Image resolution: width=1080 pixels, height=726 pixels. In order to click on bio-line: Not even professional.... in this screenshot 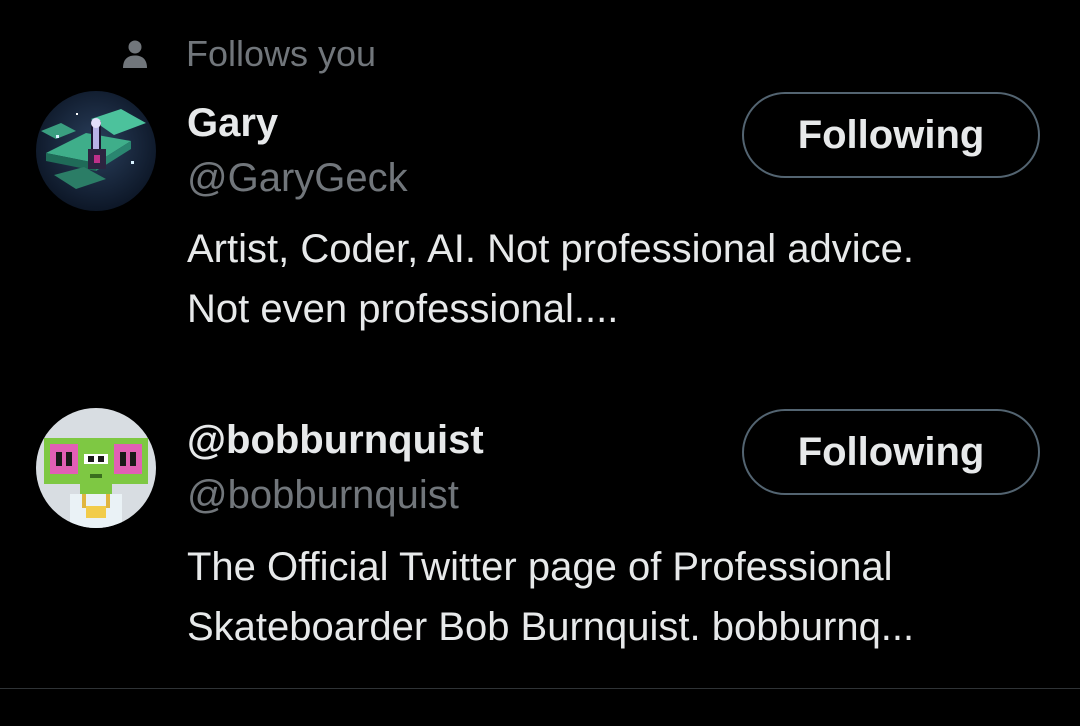, I will do `click(403, 309)`.